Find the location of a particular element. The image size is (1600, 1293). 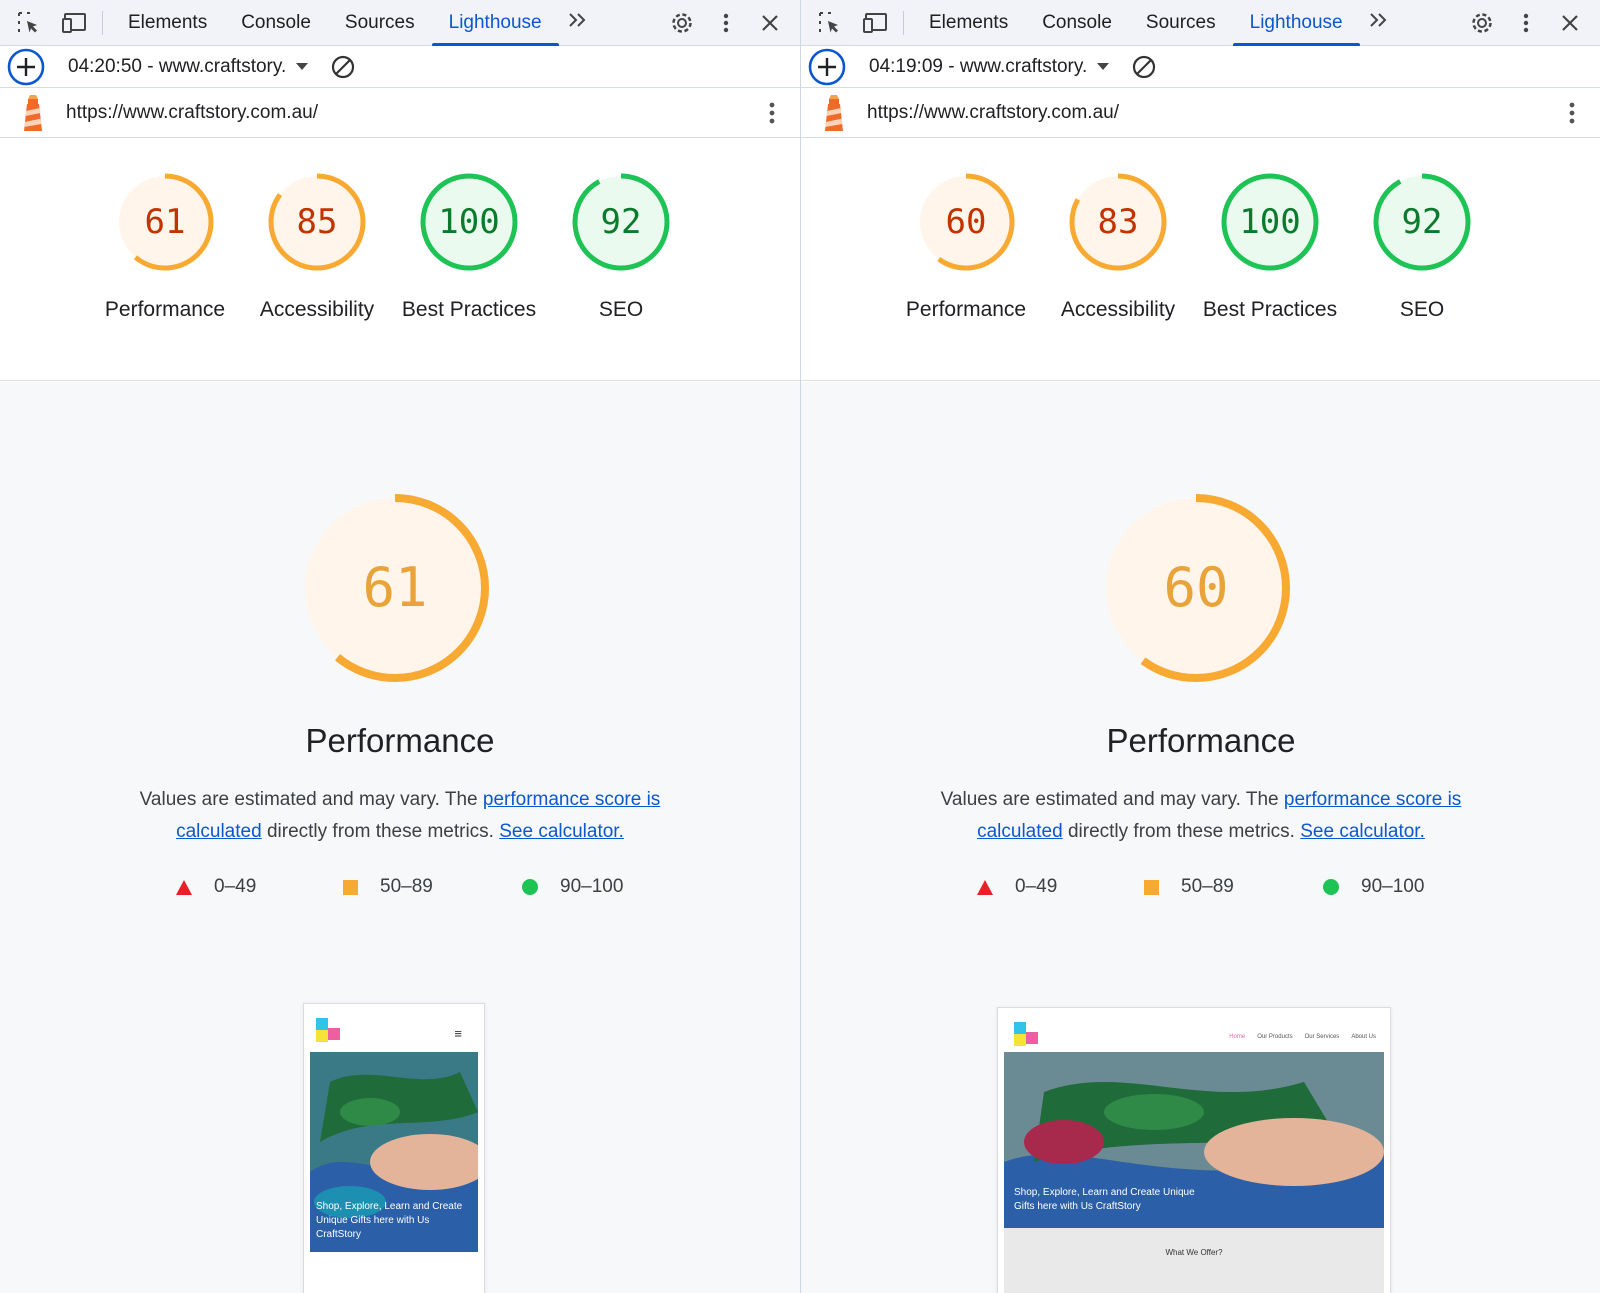

legend-average: 50–89 is located at coordinates (388, 887).